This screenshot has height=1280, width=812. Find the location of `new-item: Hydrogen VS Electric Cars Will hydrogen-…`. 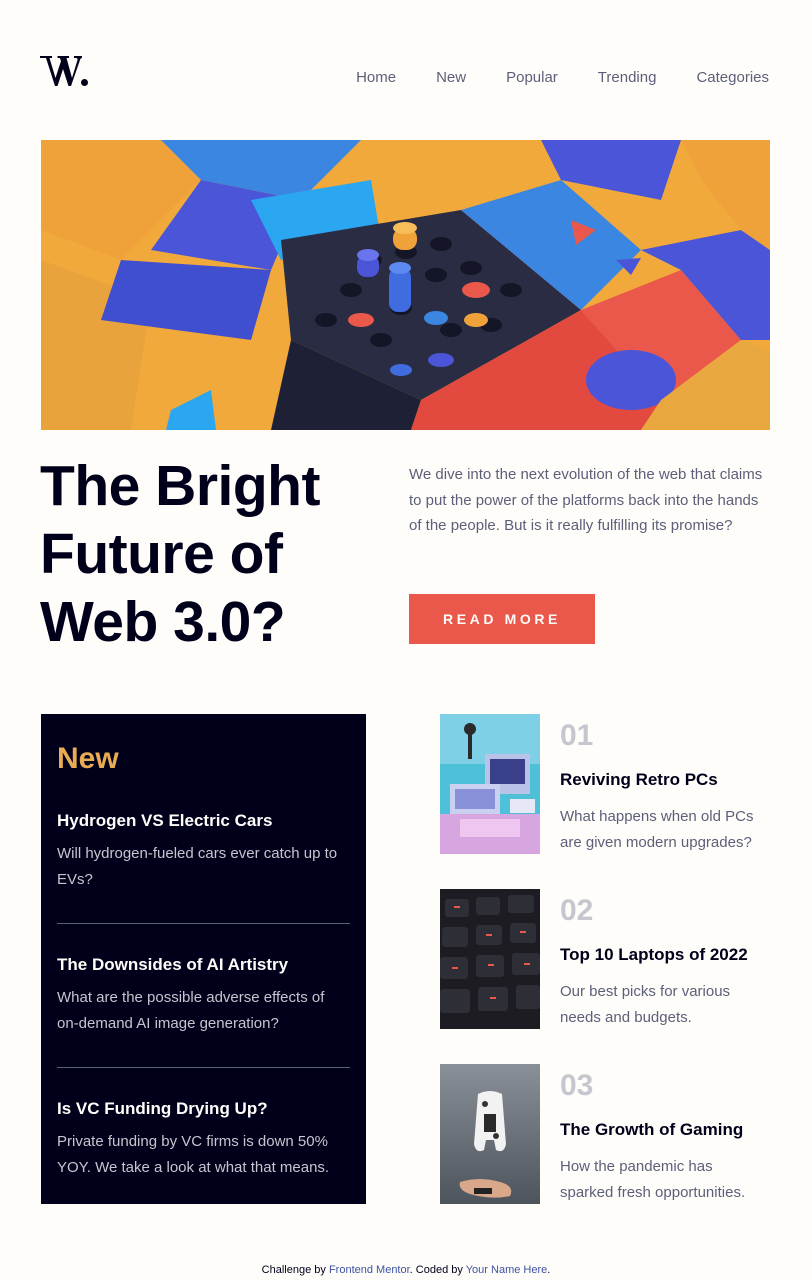

new-item: Hydrogen VS Electric Cars Will hydrogen-… is located at coordinates (203, 851).